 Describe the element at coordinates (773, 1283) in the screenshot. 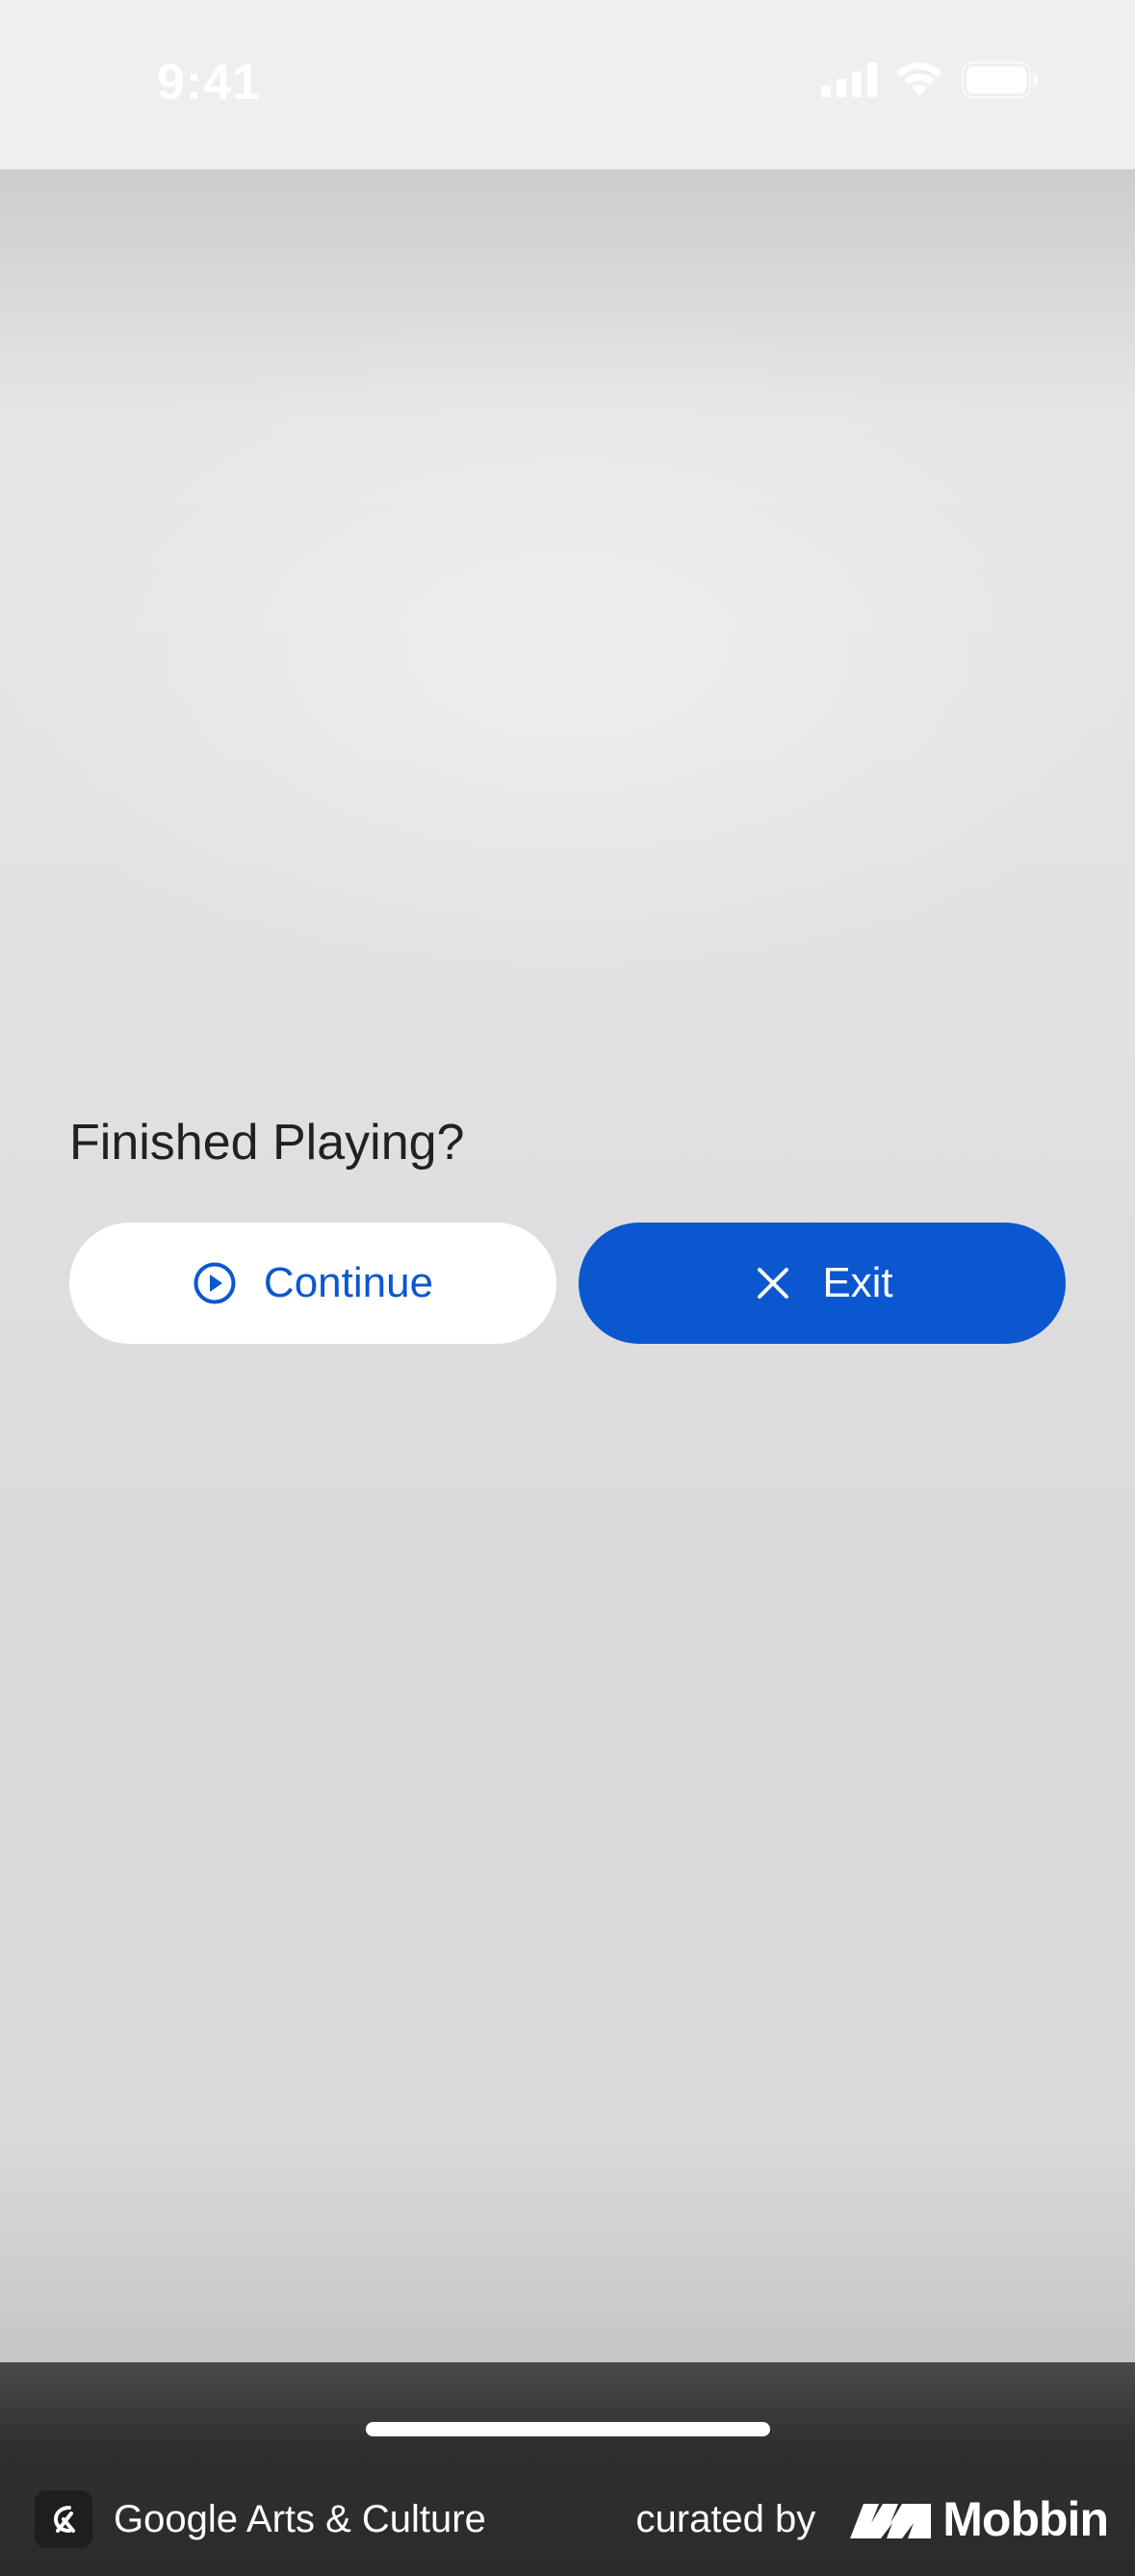

I see `close-icon` at that location.